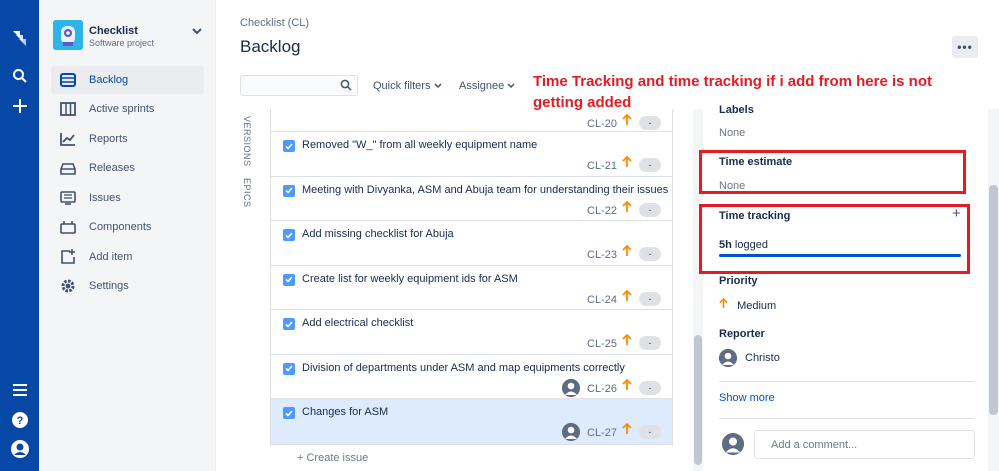 This screenshot has width=999, height=471. What do you see at coordinates (602, 344) in the screenshot?
I see `issue-key: CL-25` at bounding box center [602, 344].